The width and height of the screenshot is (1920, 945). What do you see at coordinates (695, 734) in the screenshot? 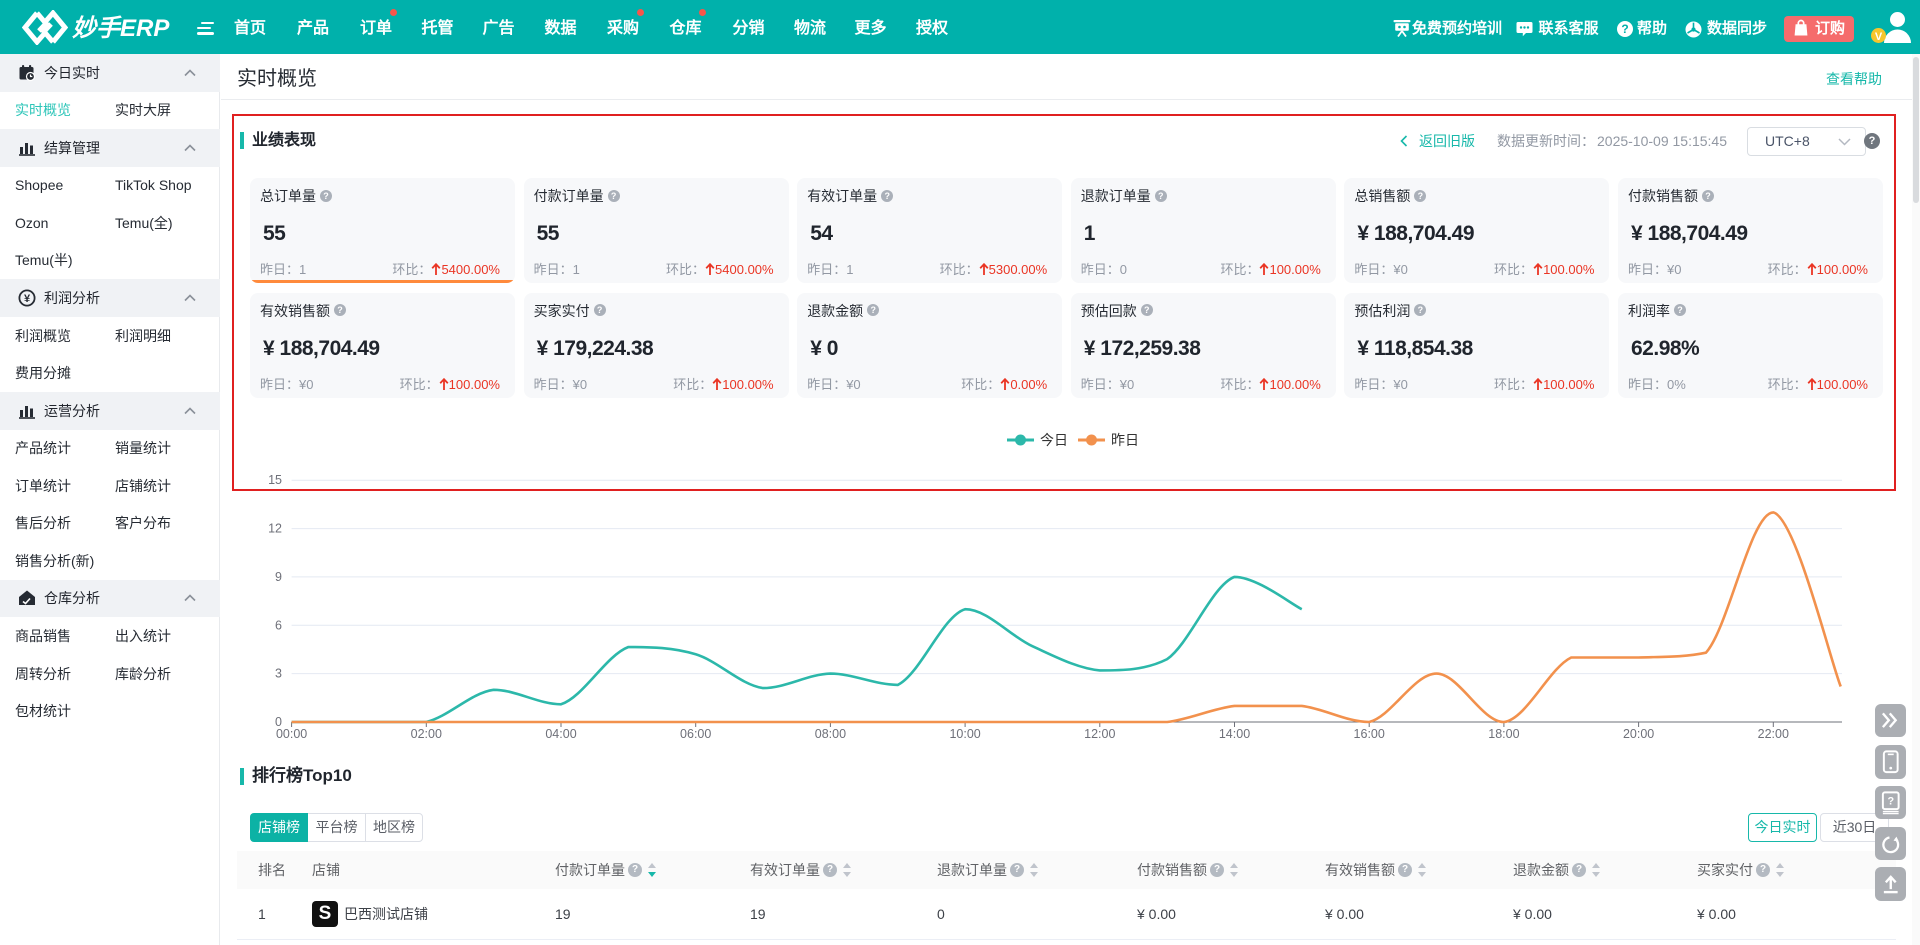
I see `svg-text: 06:00` at bounding box center [695, 734].